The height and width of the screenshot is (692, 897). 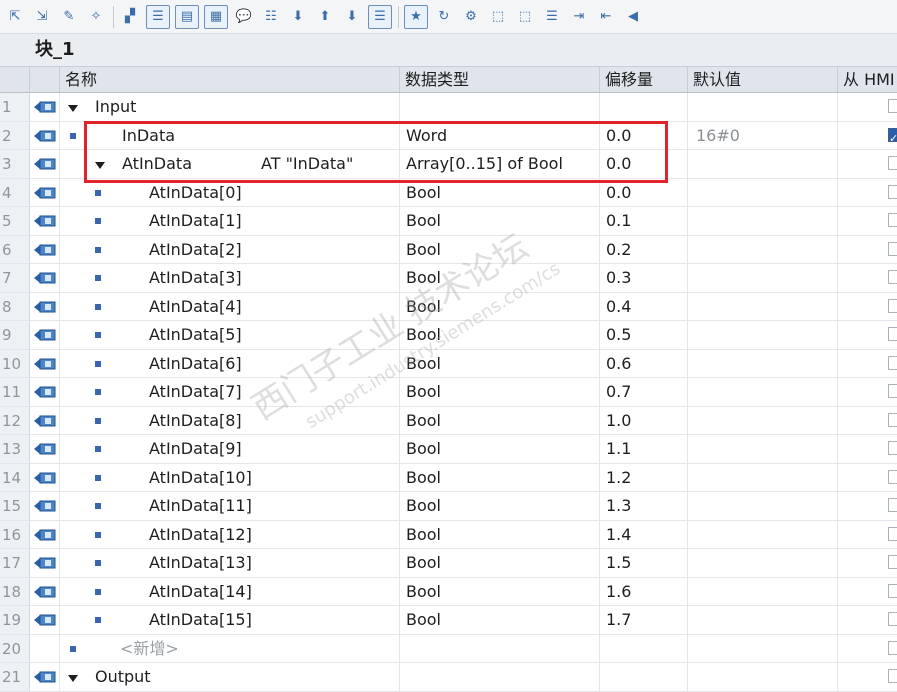 I want to click on collapse-all-icon: ☰, so click(x=158, y=16).